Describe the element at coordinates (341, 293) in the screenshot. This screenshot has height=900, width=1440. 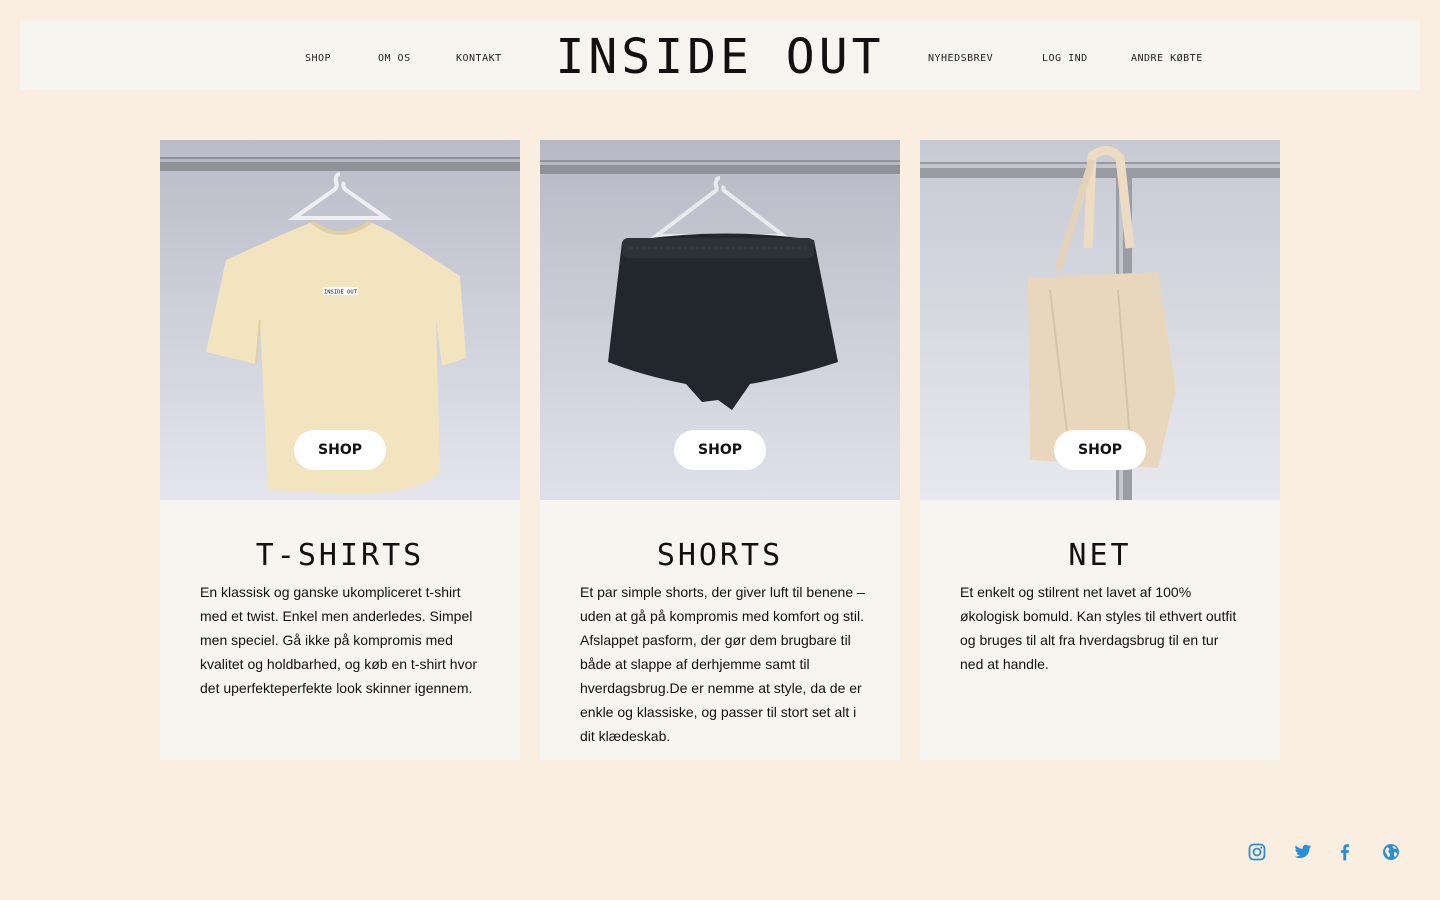
I see `tshirt-print-text: INSIDE OUT` at that location.